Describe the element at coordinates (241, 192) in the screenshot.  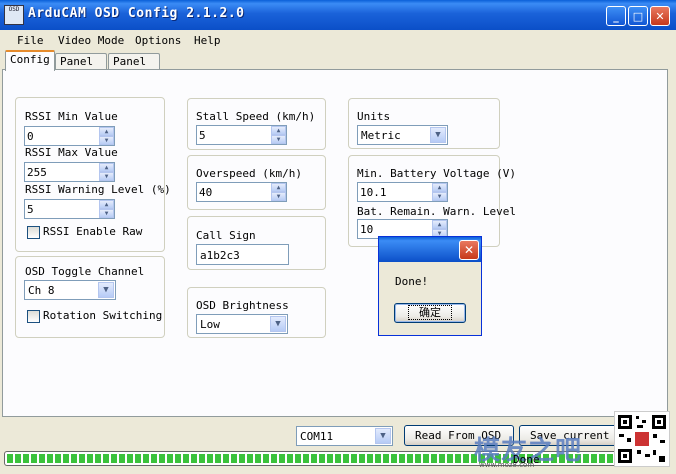
I see `overspeed-input: 40 ▲ ▼` at that location.